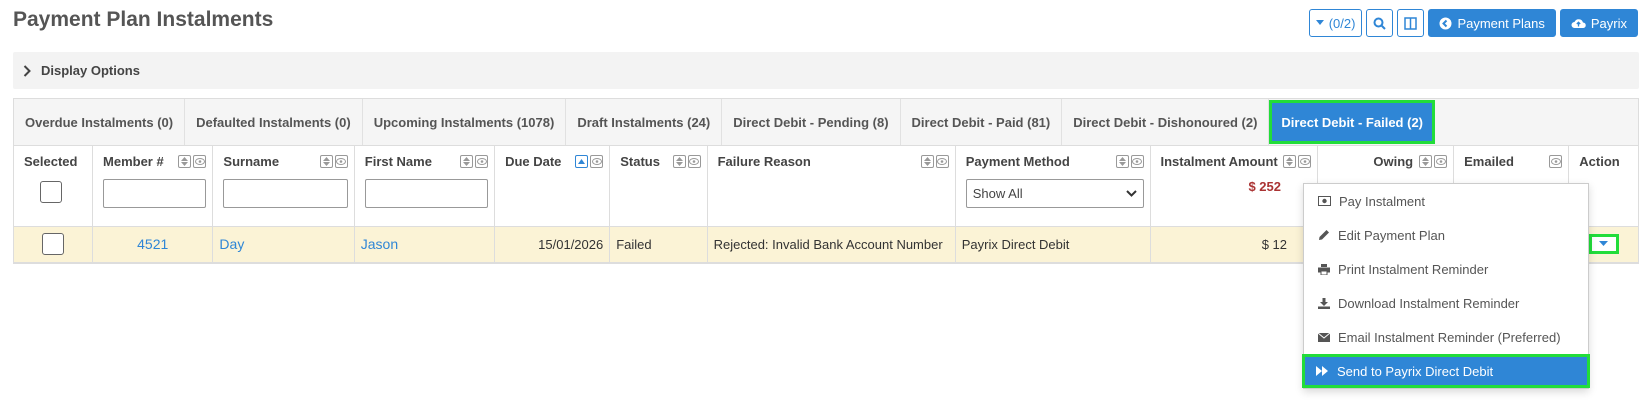 The image size is (1644, 408). Describe the element at coordinates (1413, 269) in the screenshot. I see `menu-item-label: Print Instalment Reminder` at that location.